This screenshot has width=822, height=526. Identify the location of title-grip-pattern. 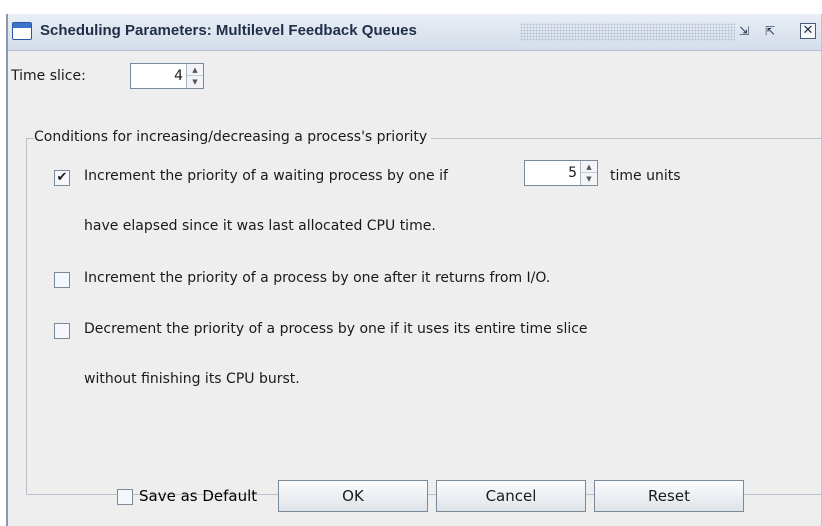
(627, 32).